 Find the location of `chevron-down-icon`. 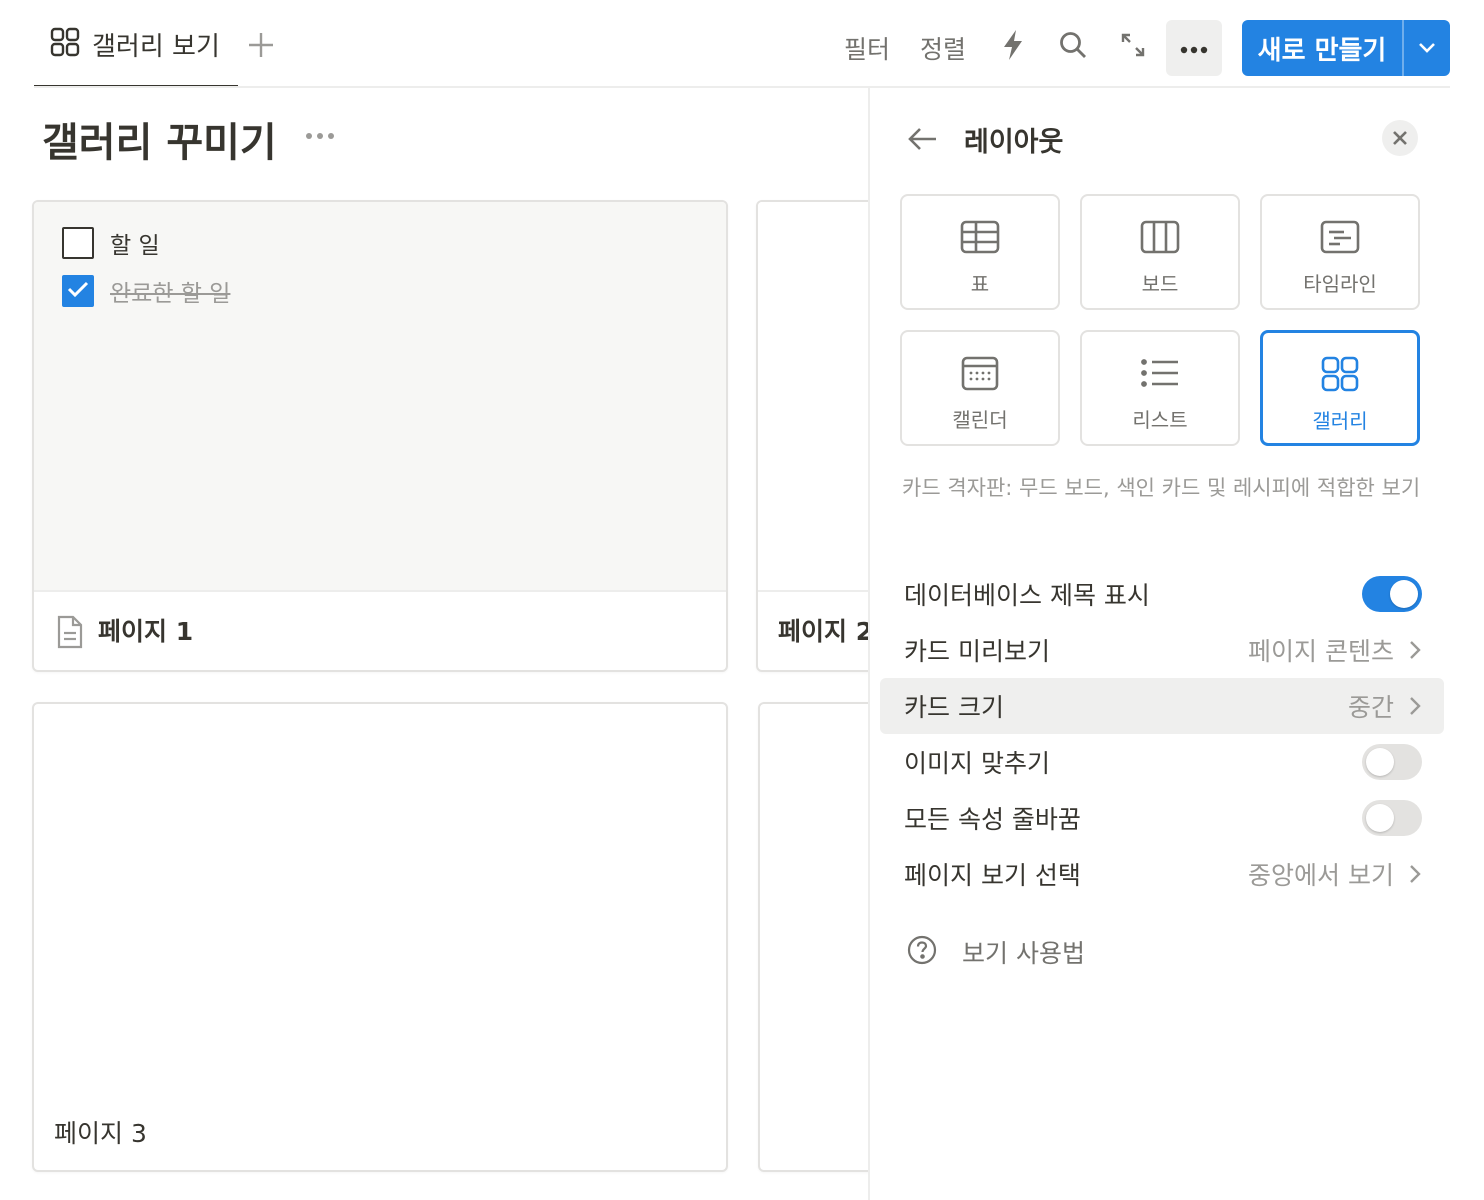

chevron-down-icon is located at coordinates (1427, 48).